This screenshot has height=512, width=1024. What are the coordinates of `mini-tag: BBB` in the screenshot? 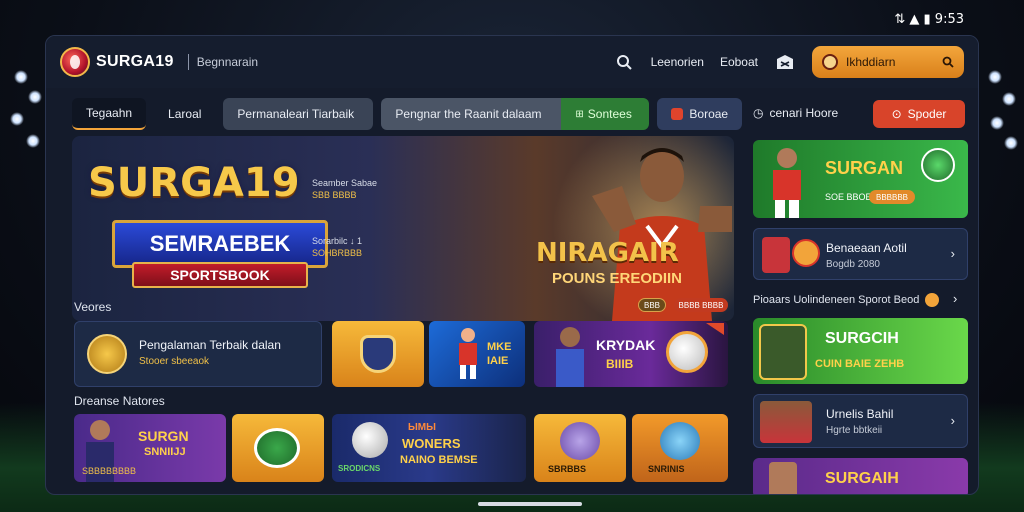 It's located at (652, 305).